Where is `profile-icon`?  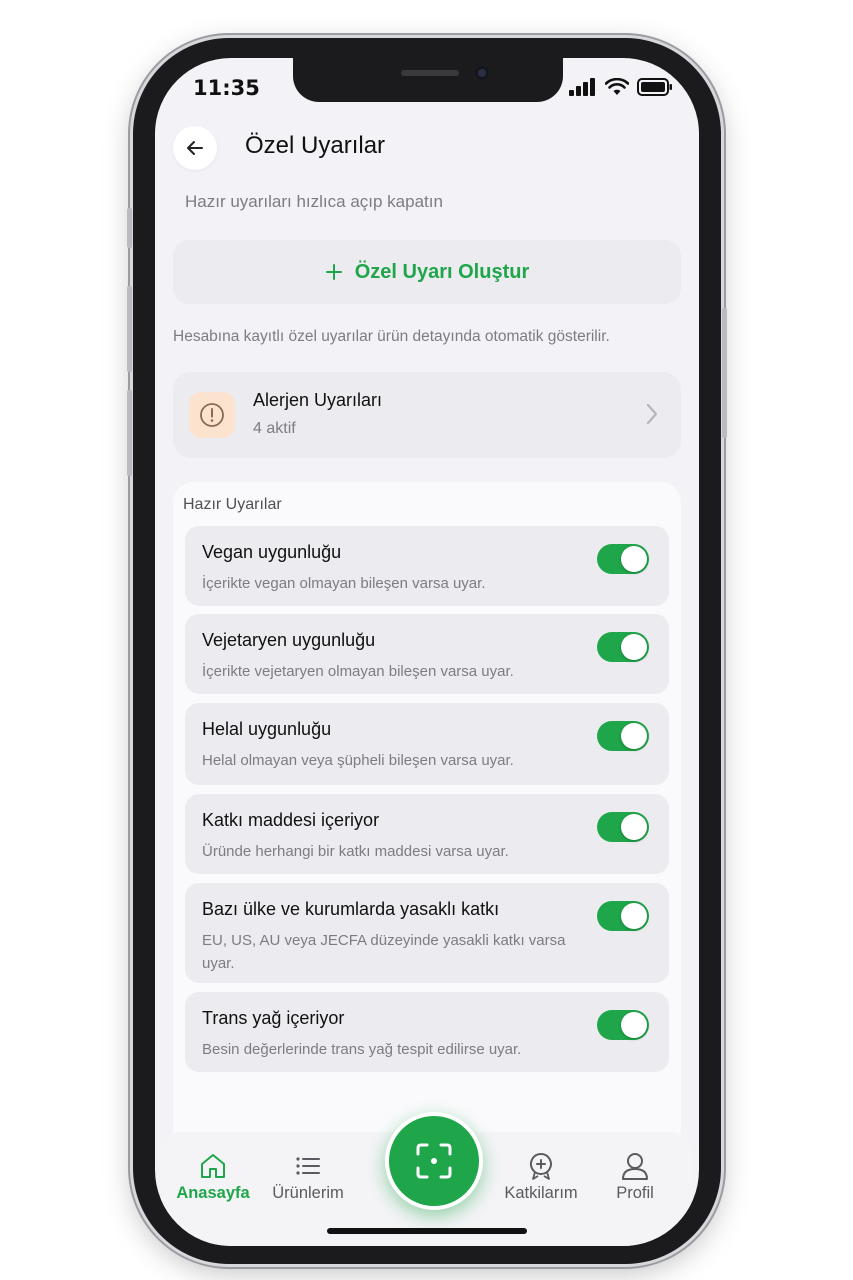 profile-icon is located at coordinates (635, 1166).